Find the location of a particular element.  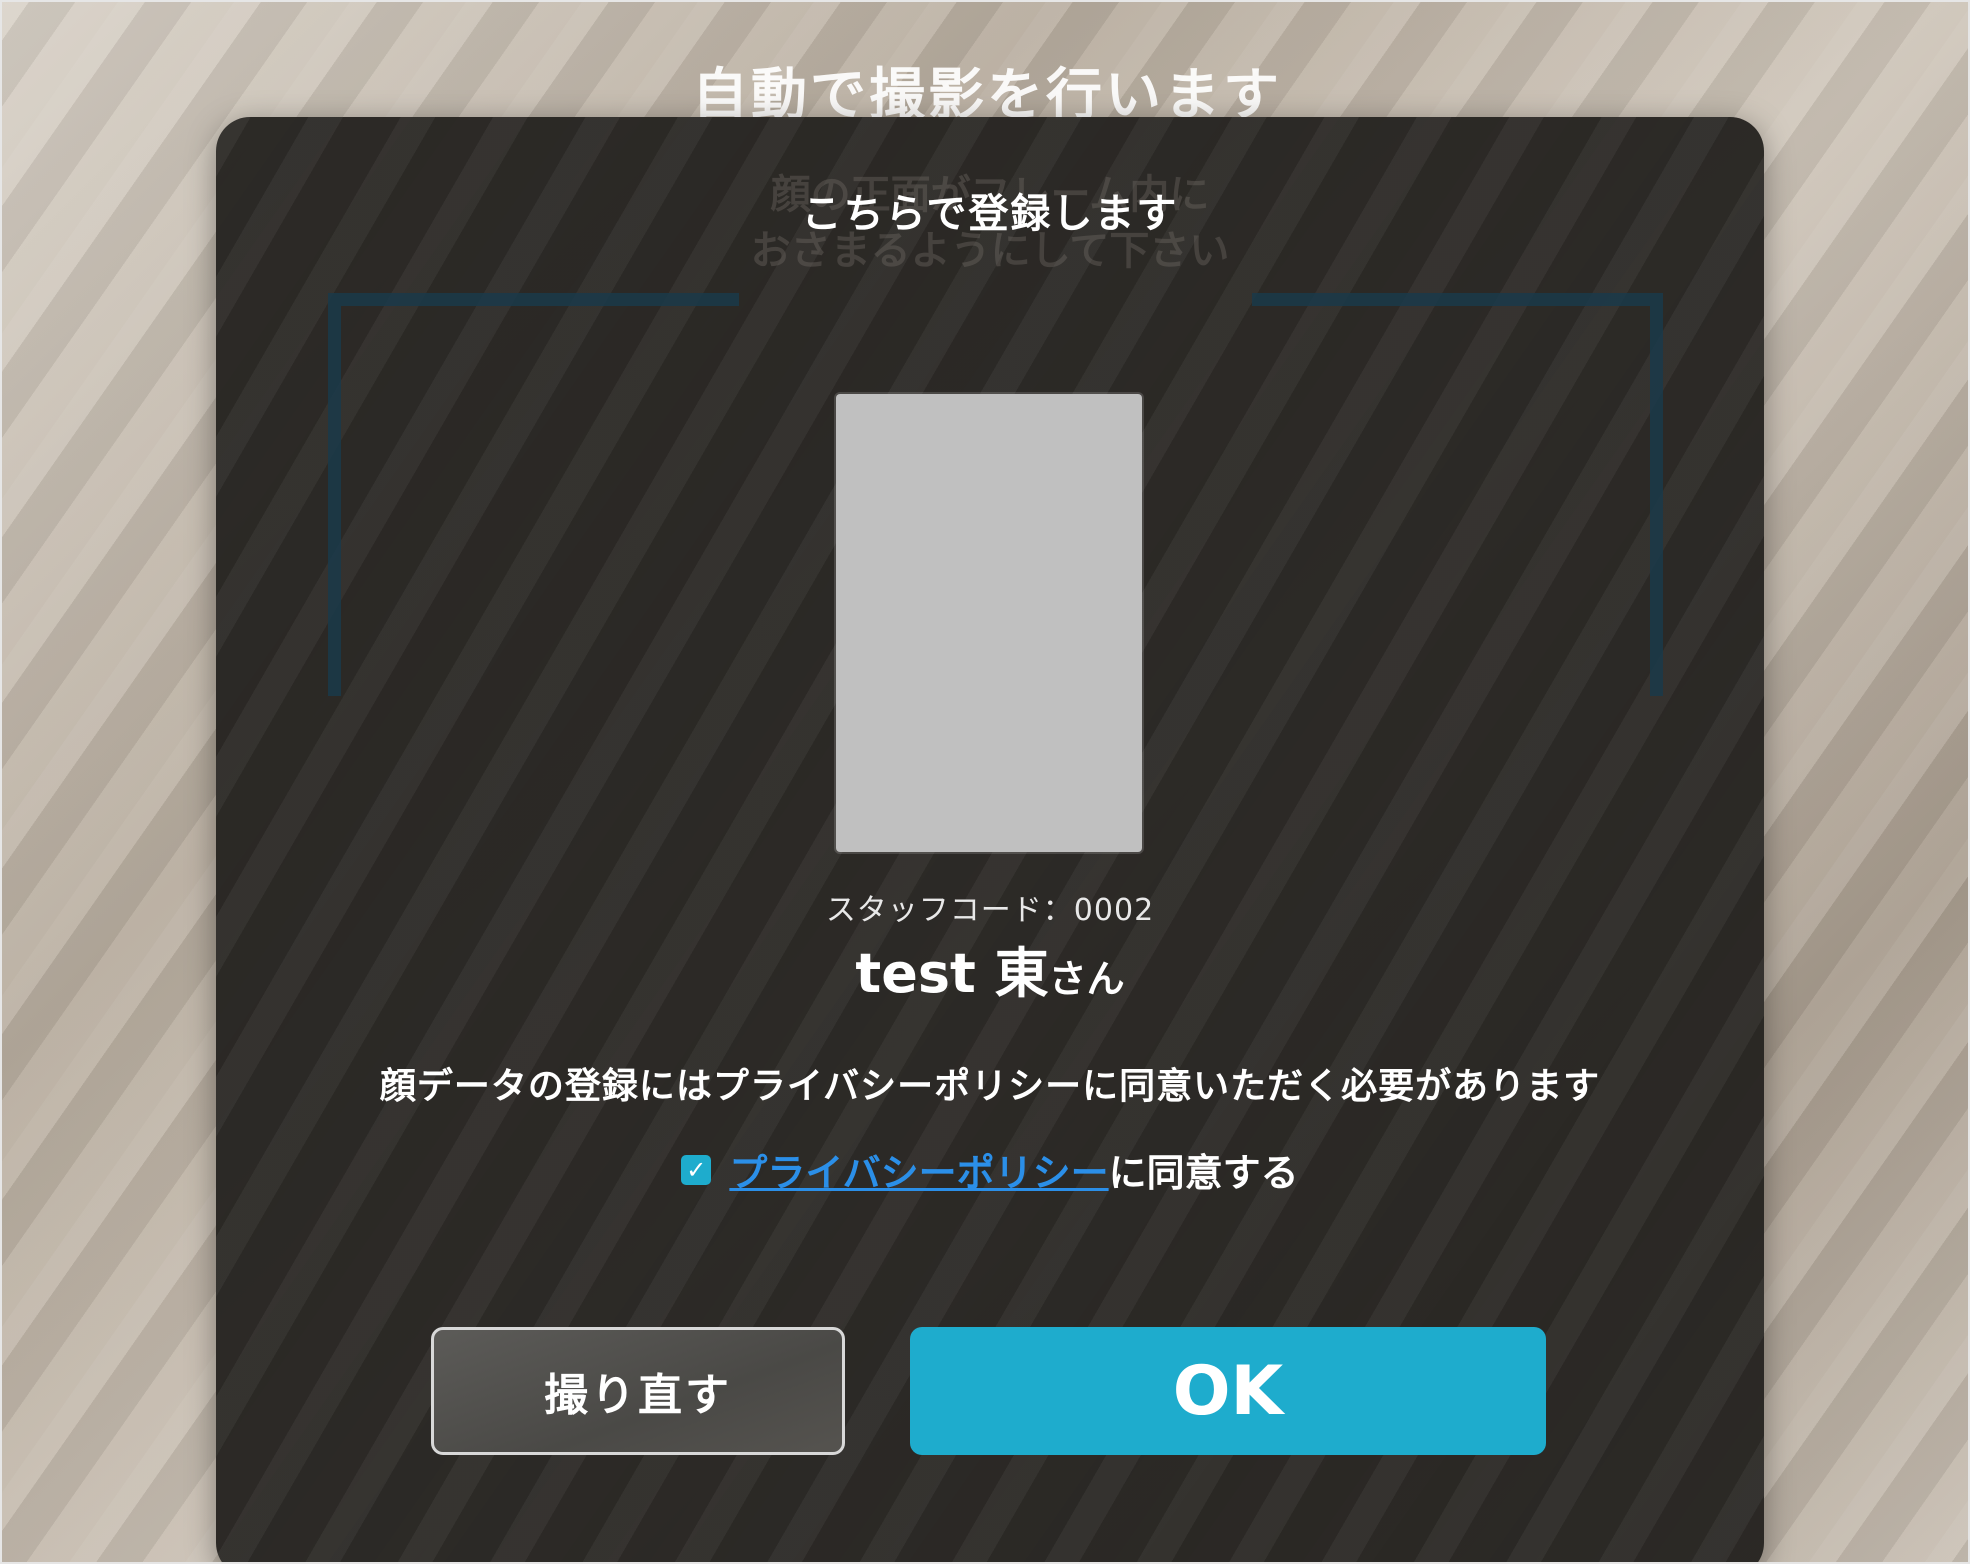

retake-button-label: 撮り直す is located at coordinates (638, 1395).